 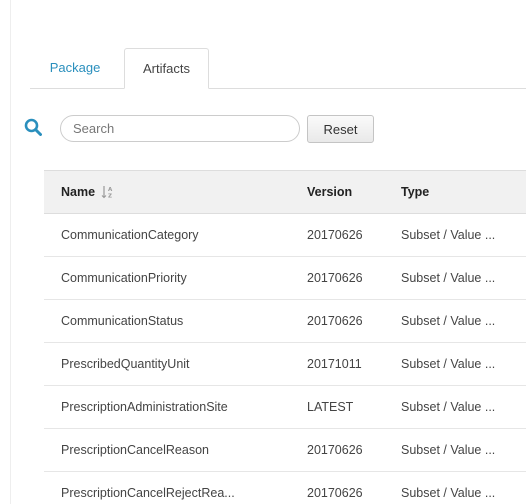 I want to click on svg-text: A, so click(x=110, y=190).